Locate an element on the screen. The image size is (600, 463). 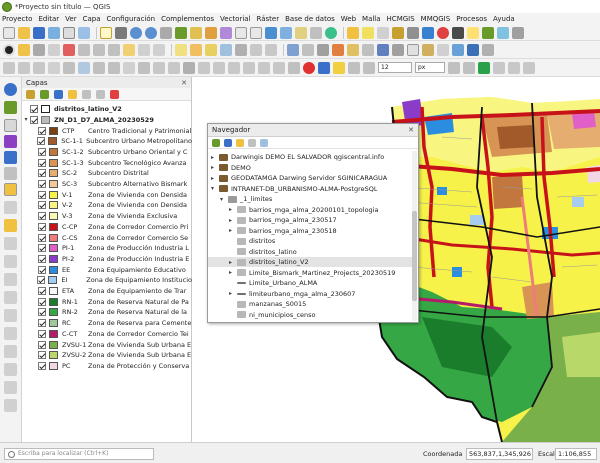
highlight-icon is located at coordinates (10, 189).